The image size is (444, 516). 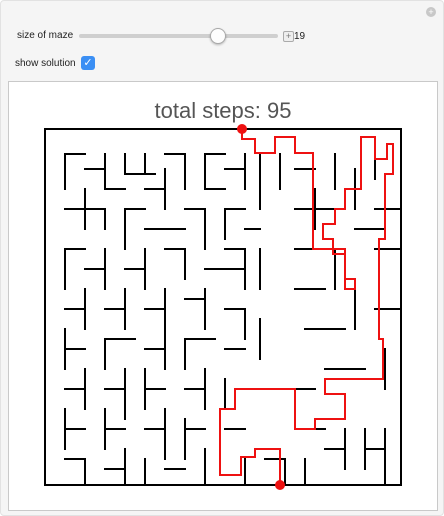 I want to click on plus-box-icon: +, so click(x=288, y=36).